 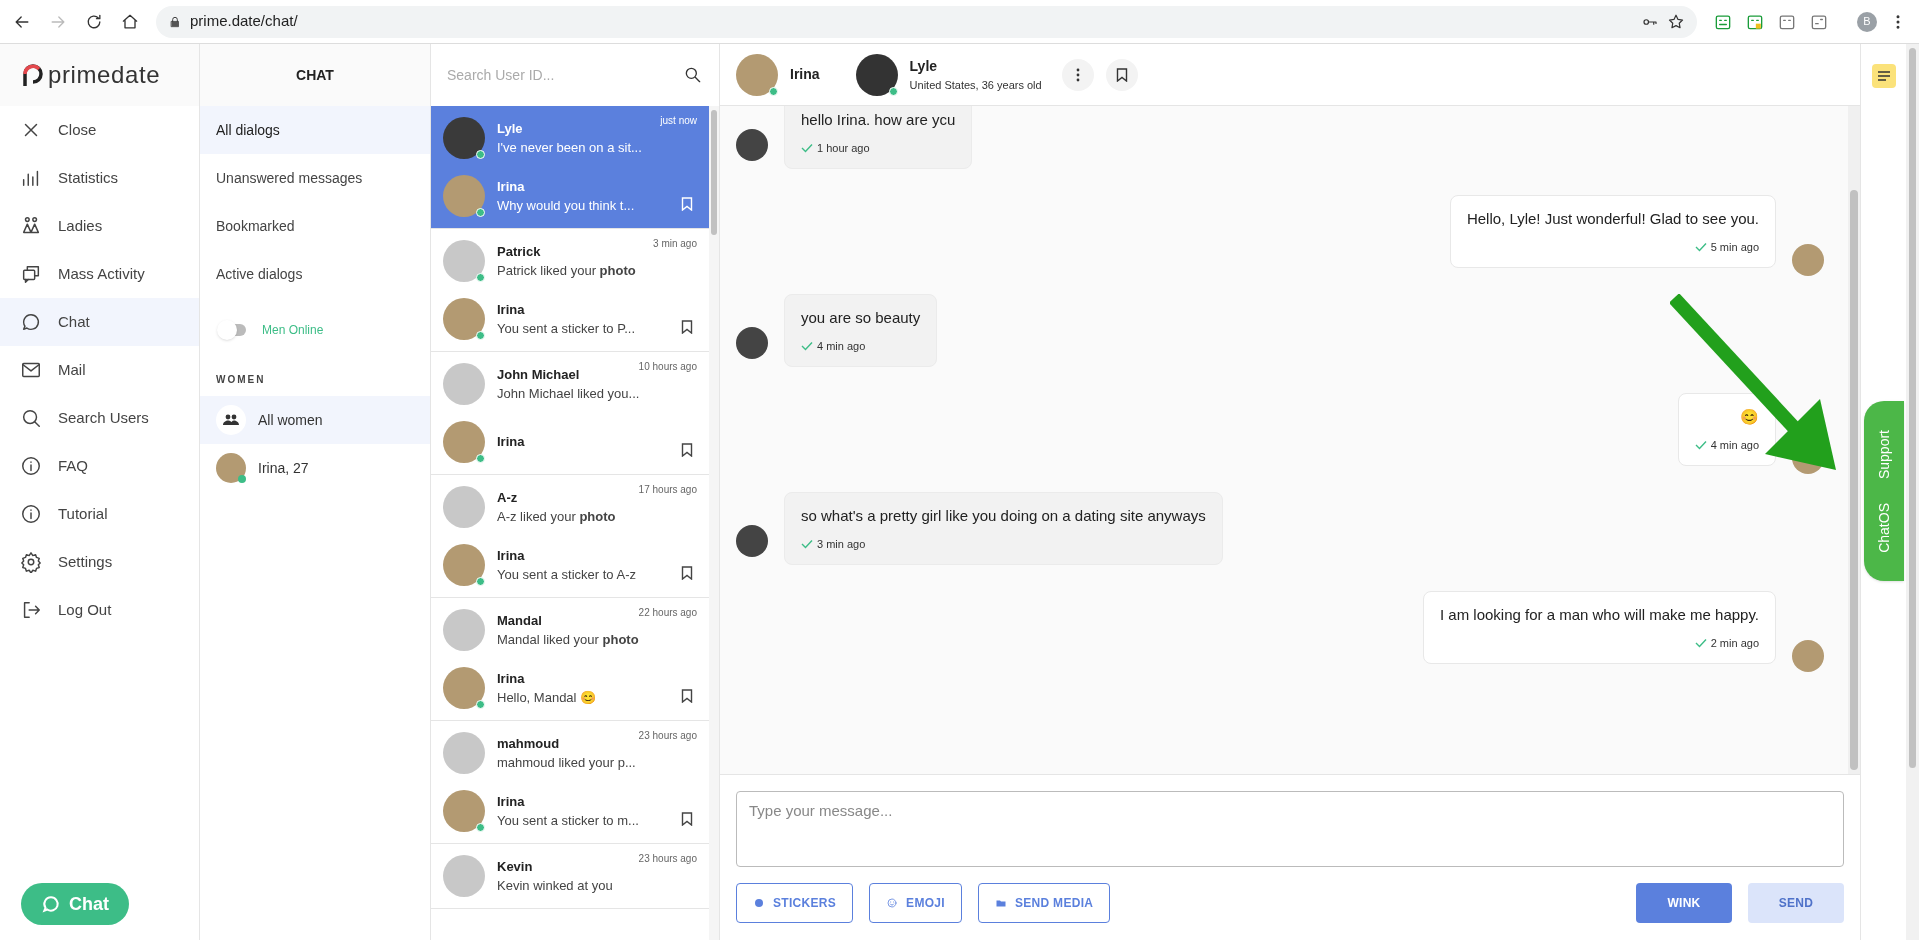 What do you see at coordinates (1612, 219) in the screenshot?
I see `message-text: Hello, Lyle! Just wonderful! Glad to see you.` at bounding box center [1612, 219].